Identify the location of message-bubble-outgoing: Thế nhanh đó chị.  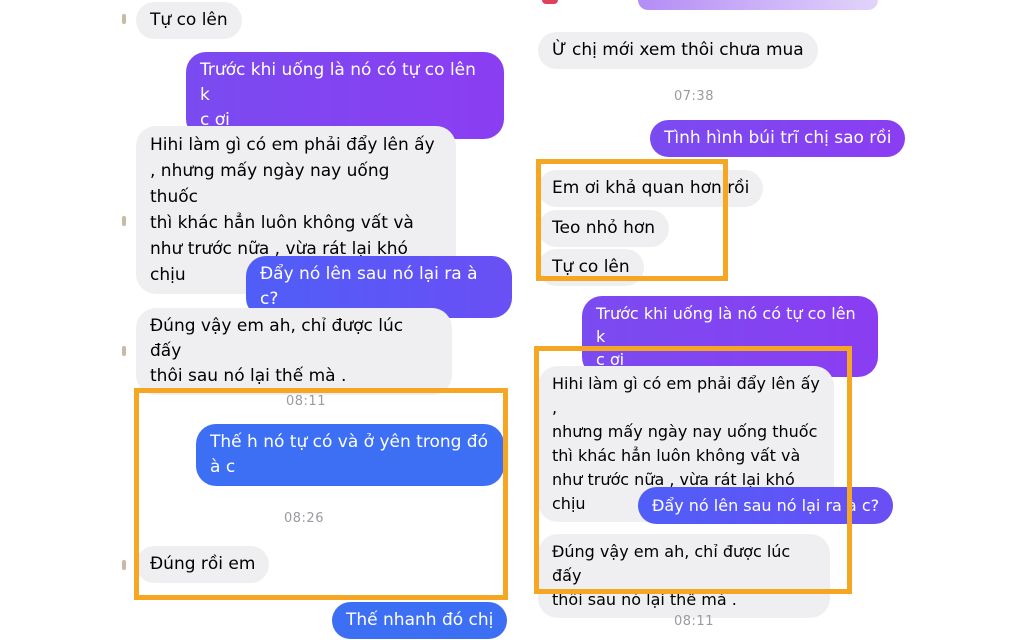
(420, 620).